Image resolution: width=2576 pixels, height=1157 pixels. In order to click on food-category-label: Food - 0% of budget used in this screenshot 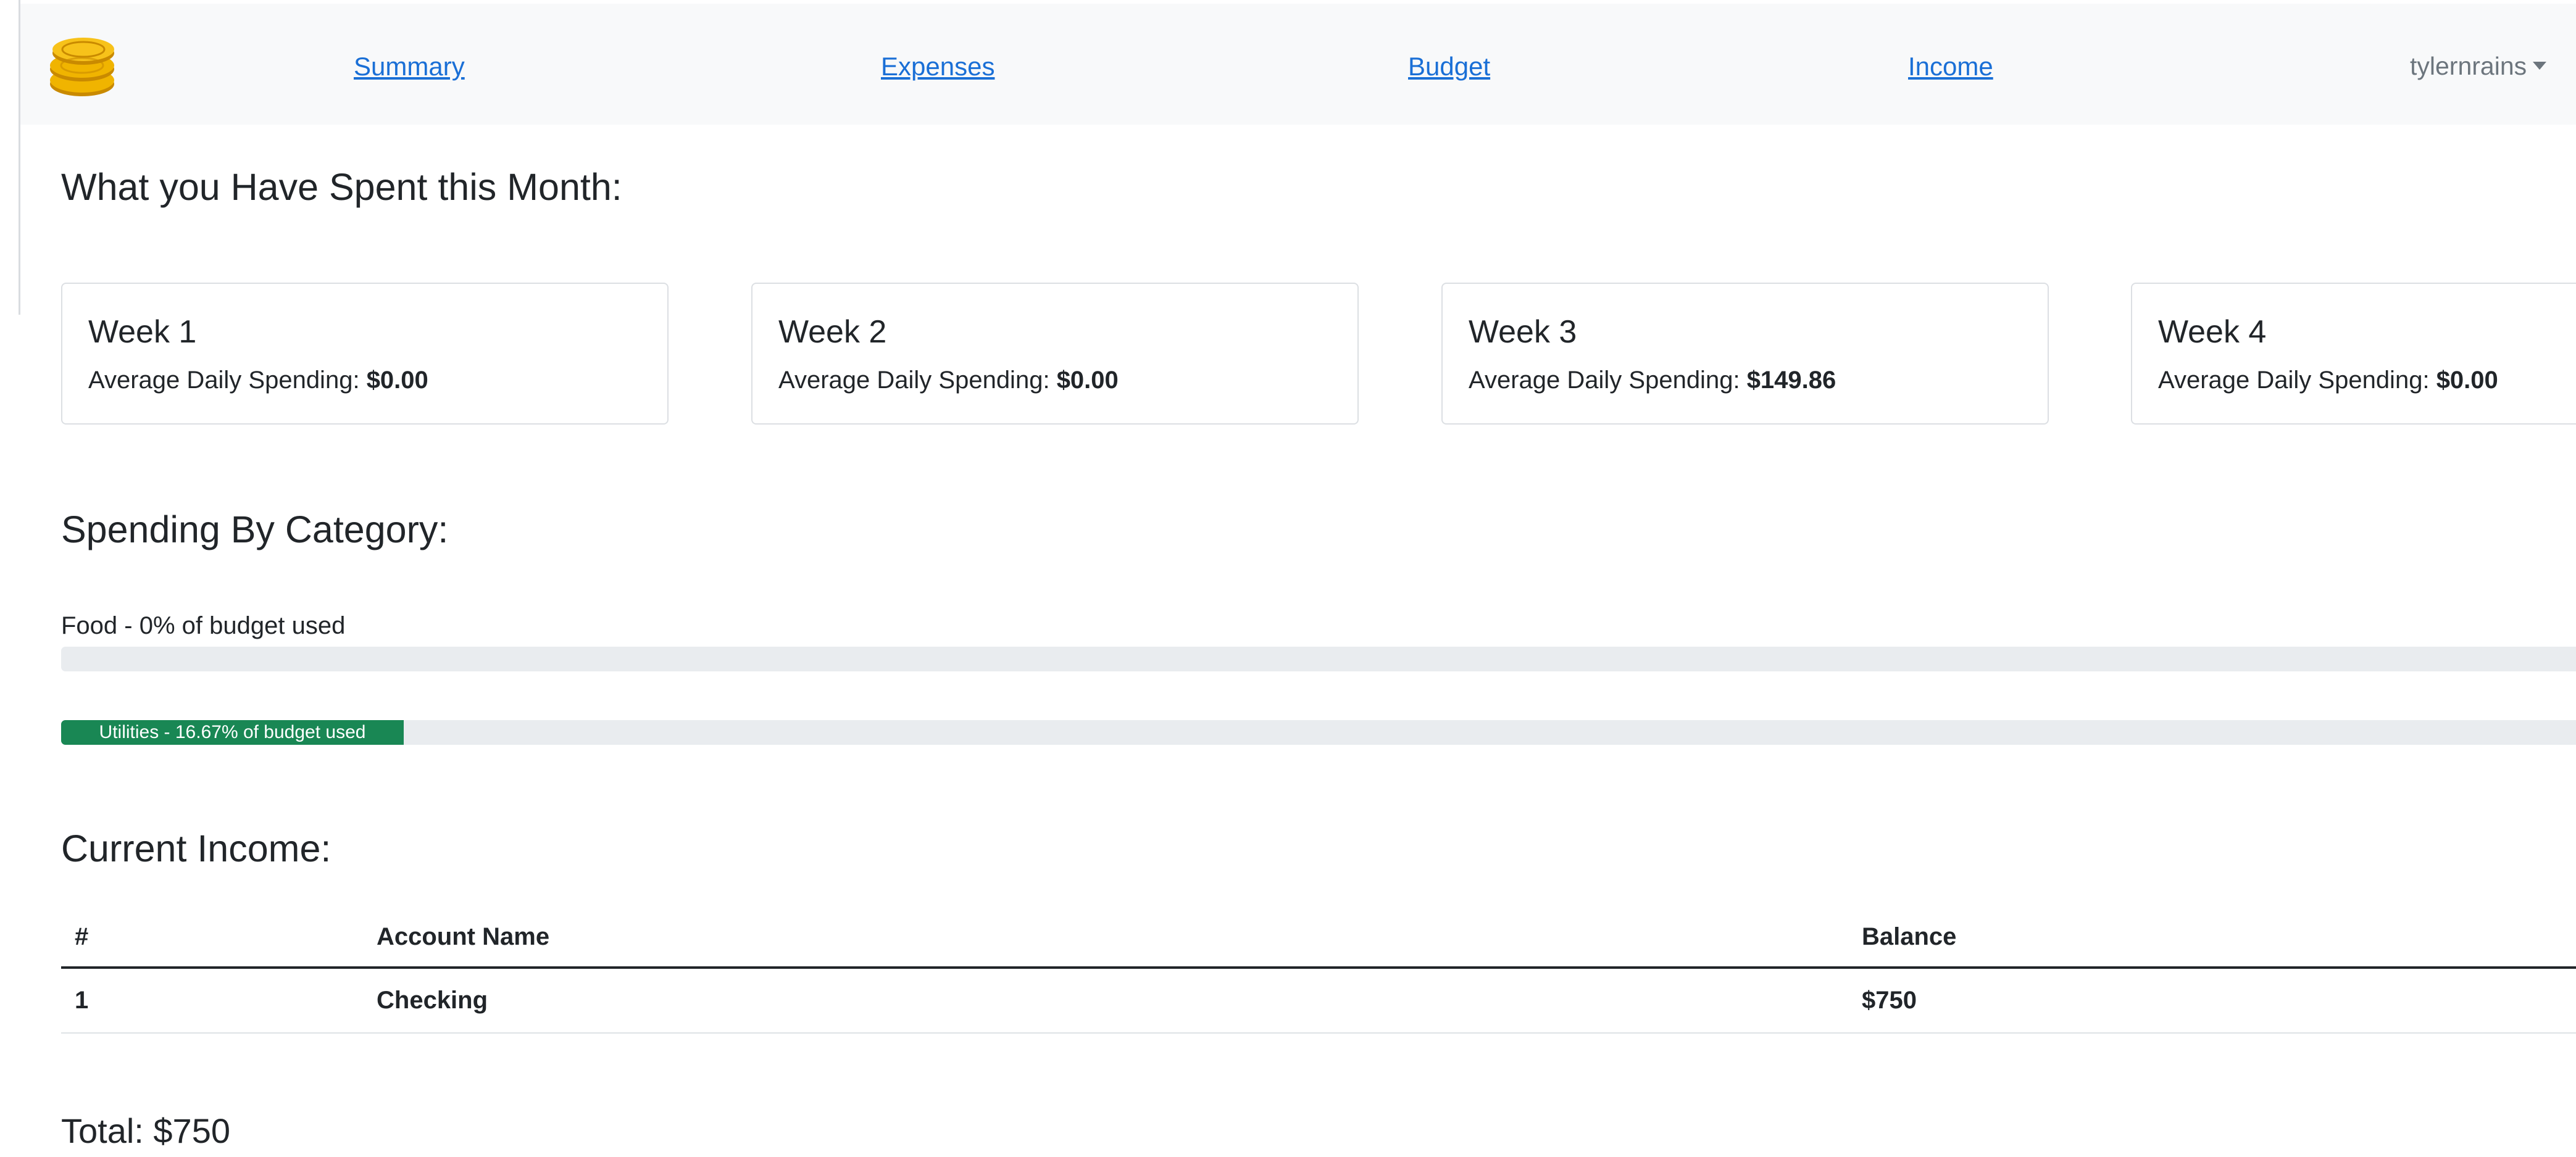, I will do `click(204, 625)`.